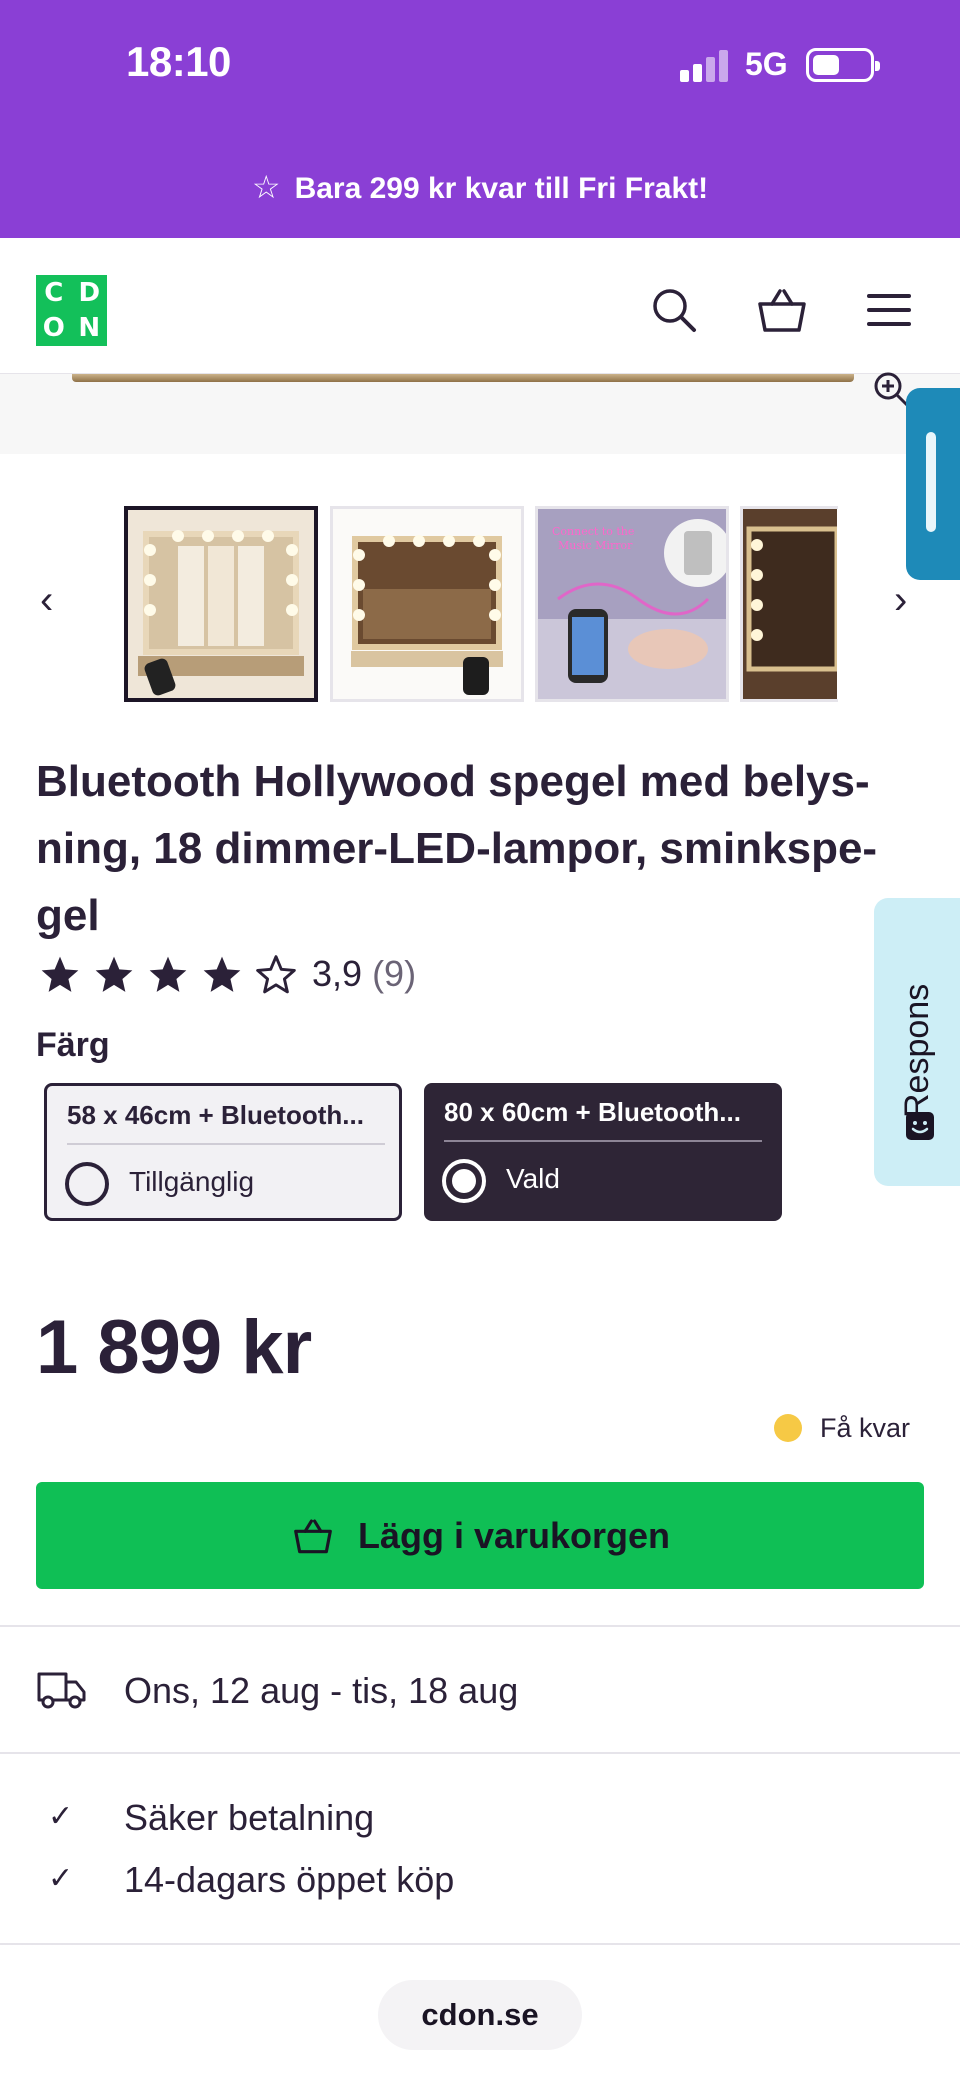 The width and height of the screenshot is (960, 2081). What do you see at coordinates (223, 1152) in the screenshot?
I see `variant-option-58x46: 58 x 46cm + Bluetooth... Tillgänglig` at bounding box center [223, 1152].